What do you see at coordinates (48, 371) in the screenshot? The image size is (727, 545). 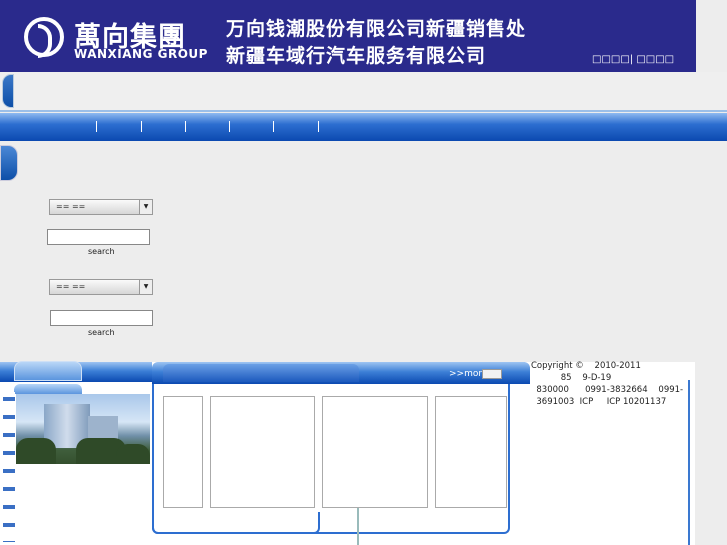 I see `left-panel-tab` at bounding box center [48, 371].